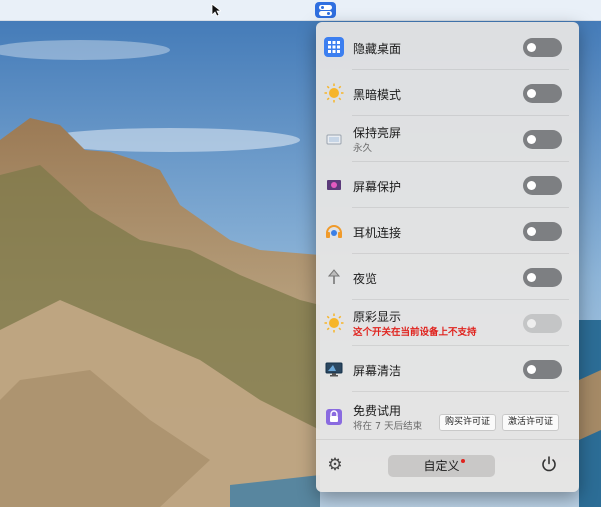 The height and width of the screenshot is (507, 601). What do you see at coordinates (335, 465) in the screenshot?
I see `gear-icon: ⚙` at bounding box center [335, 465].